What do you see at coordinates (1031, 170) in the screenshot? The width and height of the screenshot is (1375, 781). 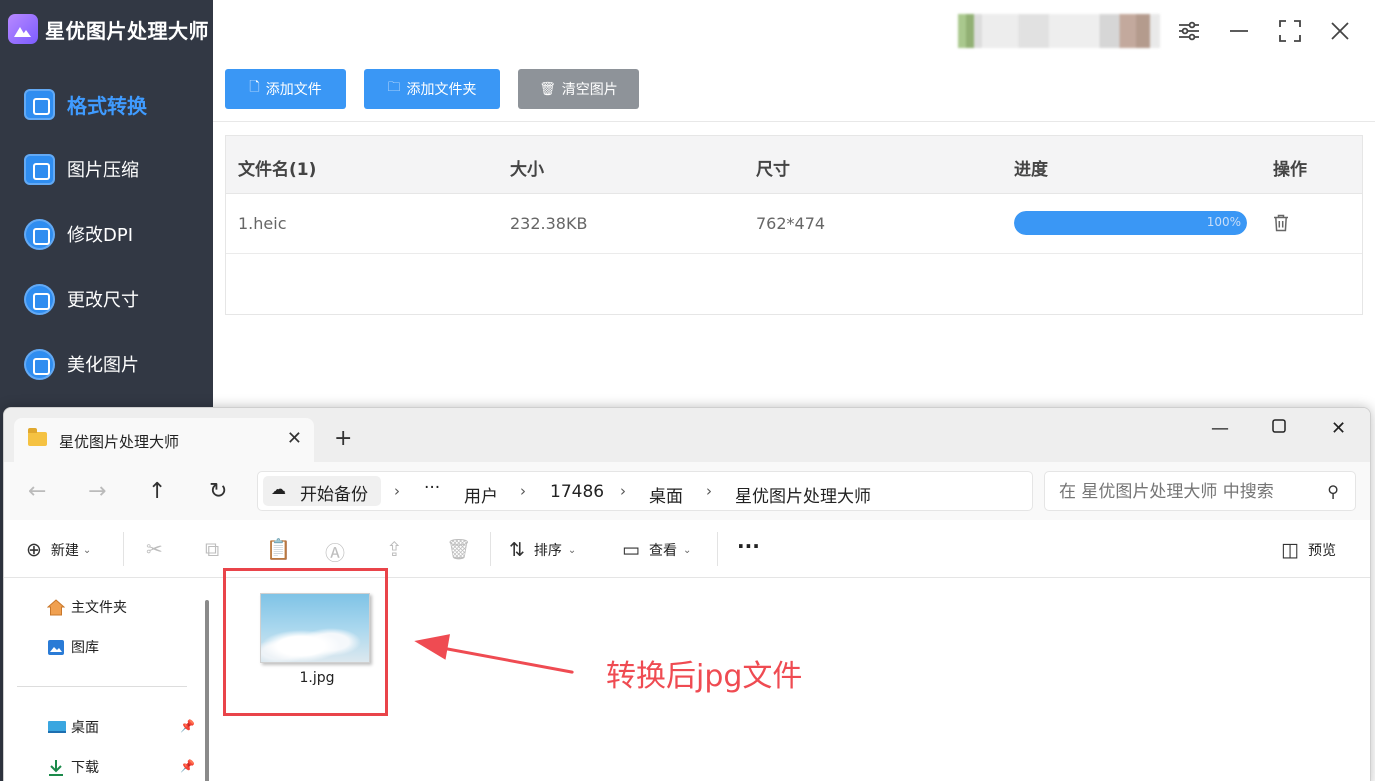 I see `header-progress: 进度` at bounding box center [1031, 170].